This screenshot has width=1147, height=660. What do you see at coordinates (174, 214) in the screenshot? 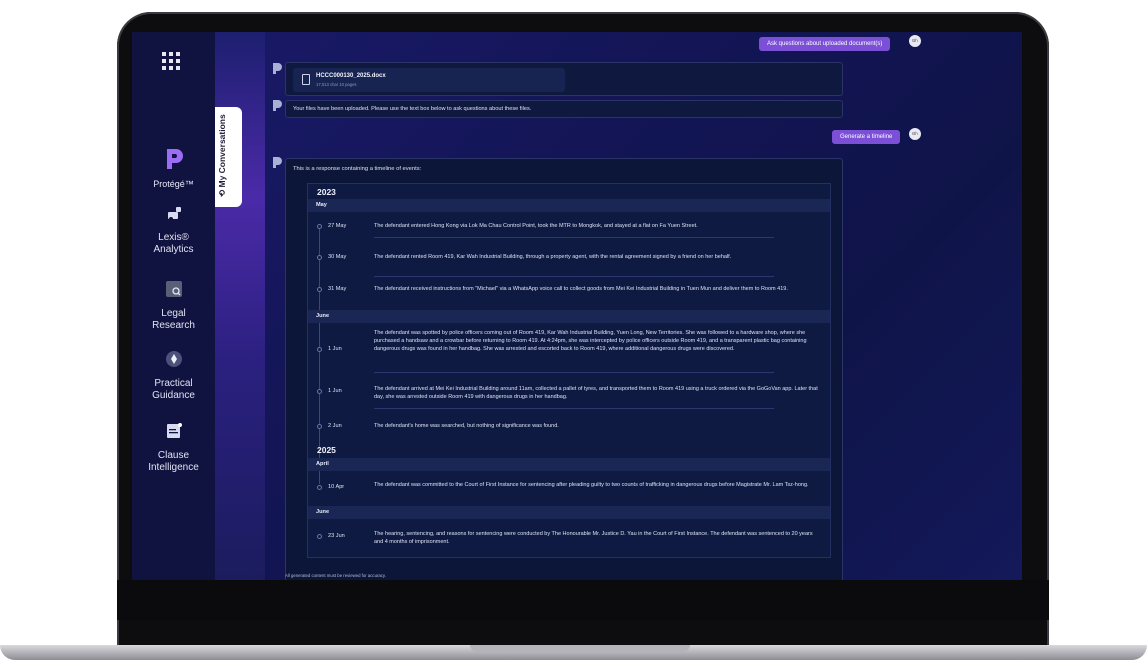
I see `analytics-icon` at bounding box center [174, 214].